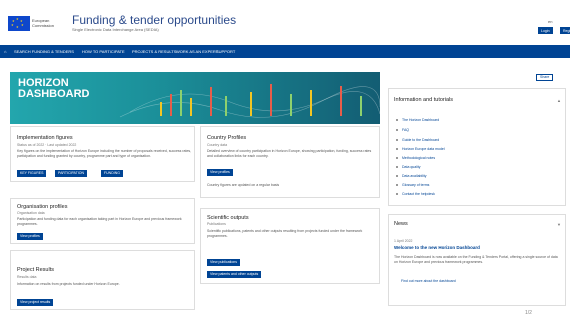 This screenshot has width=570, height=325. I want to click on home-icon: ⌂, so click(5, 51).